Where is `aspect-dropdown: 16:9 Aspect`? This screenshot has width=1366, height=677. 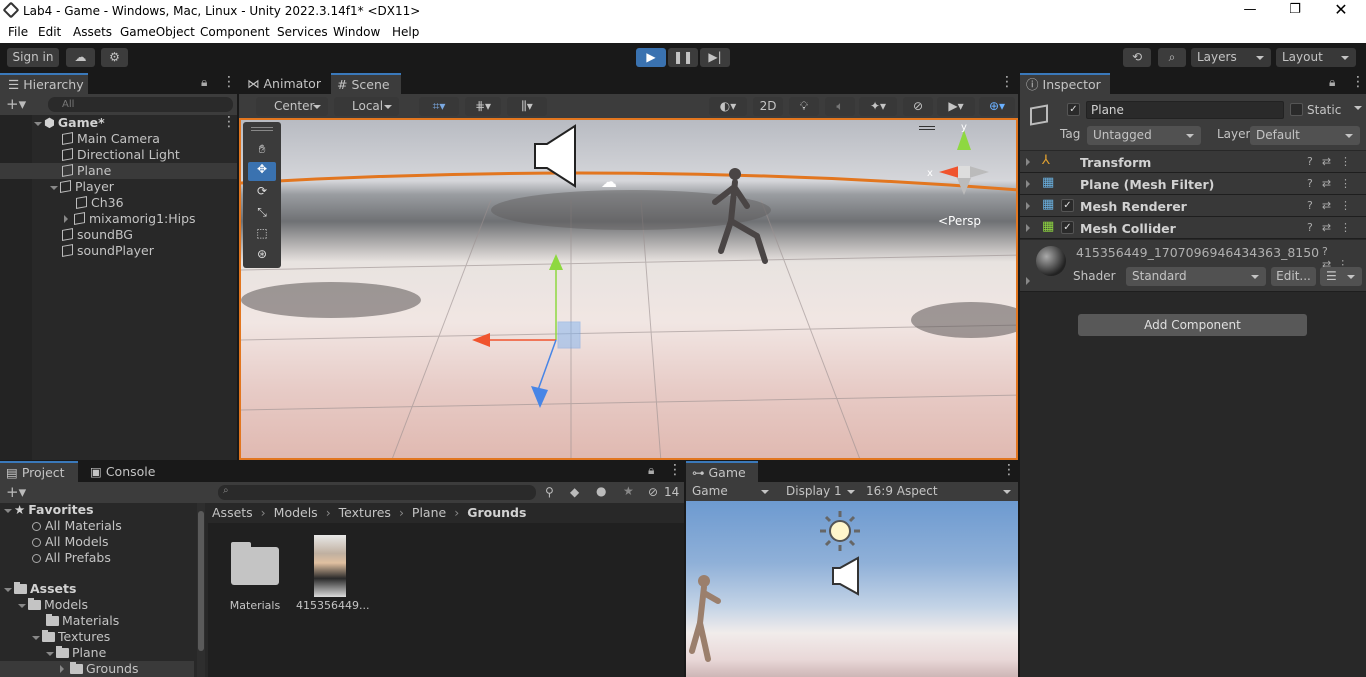 aspect-dropdown: 16:9 Aspect is located at coordinates (939, 491).